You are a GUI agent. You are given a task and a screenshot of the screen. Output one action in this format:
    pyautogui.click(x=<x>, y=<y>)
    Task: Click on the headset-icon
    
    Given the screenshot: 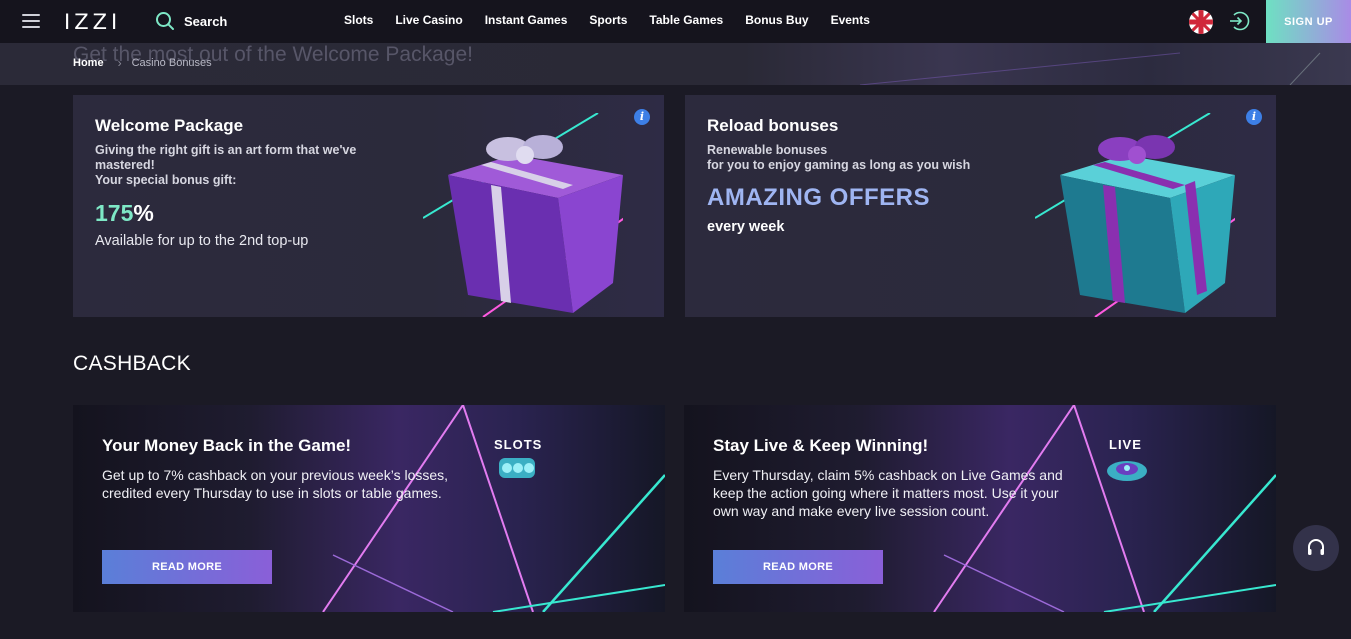 What is the action you would take?
    pyautogui.click(x=1316, y=547)
    